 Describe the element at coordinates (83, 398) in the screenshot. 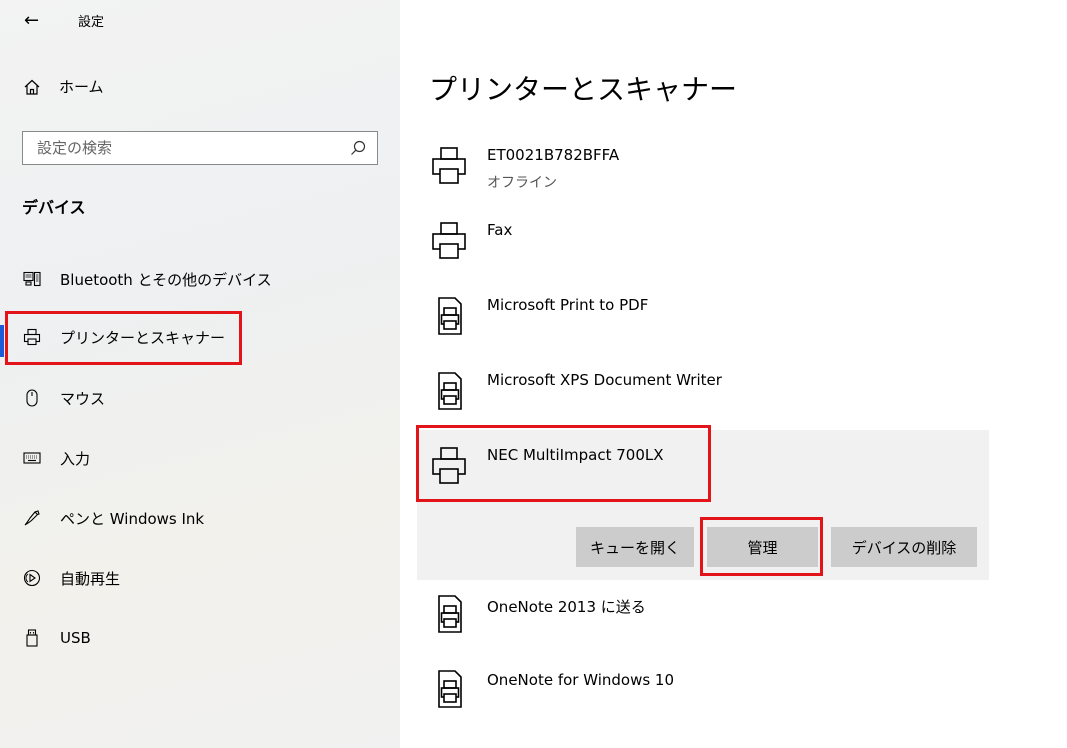

I see `sidebar-item-label: マウス` at that location.